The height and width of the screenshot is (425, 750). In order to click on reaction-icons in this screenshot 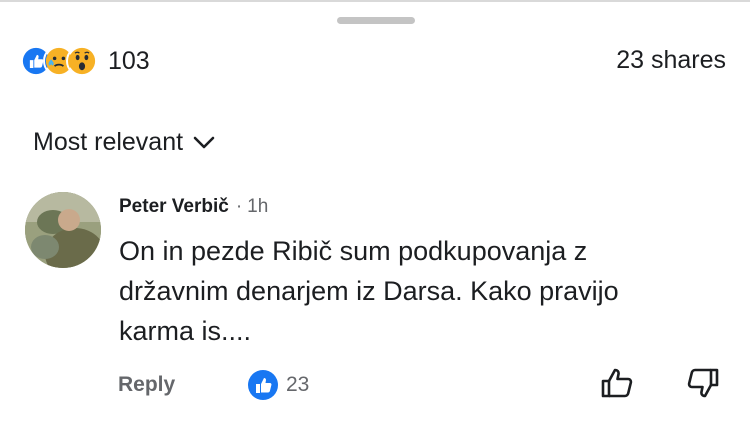, I will do `click(59, 61)`.